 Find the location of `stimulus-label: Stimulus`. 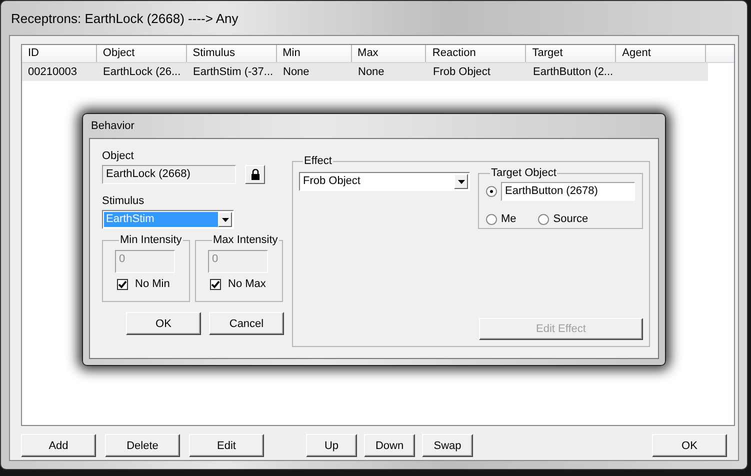

stimulus-label: Stimulus is located at coordinates (124, 201).